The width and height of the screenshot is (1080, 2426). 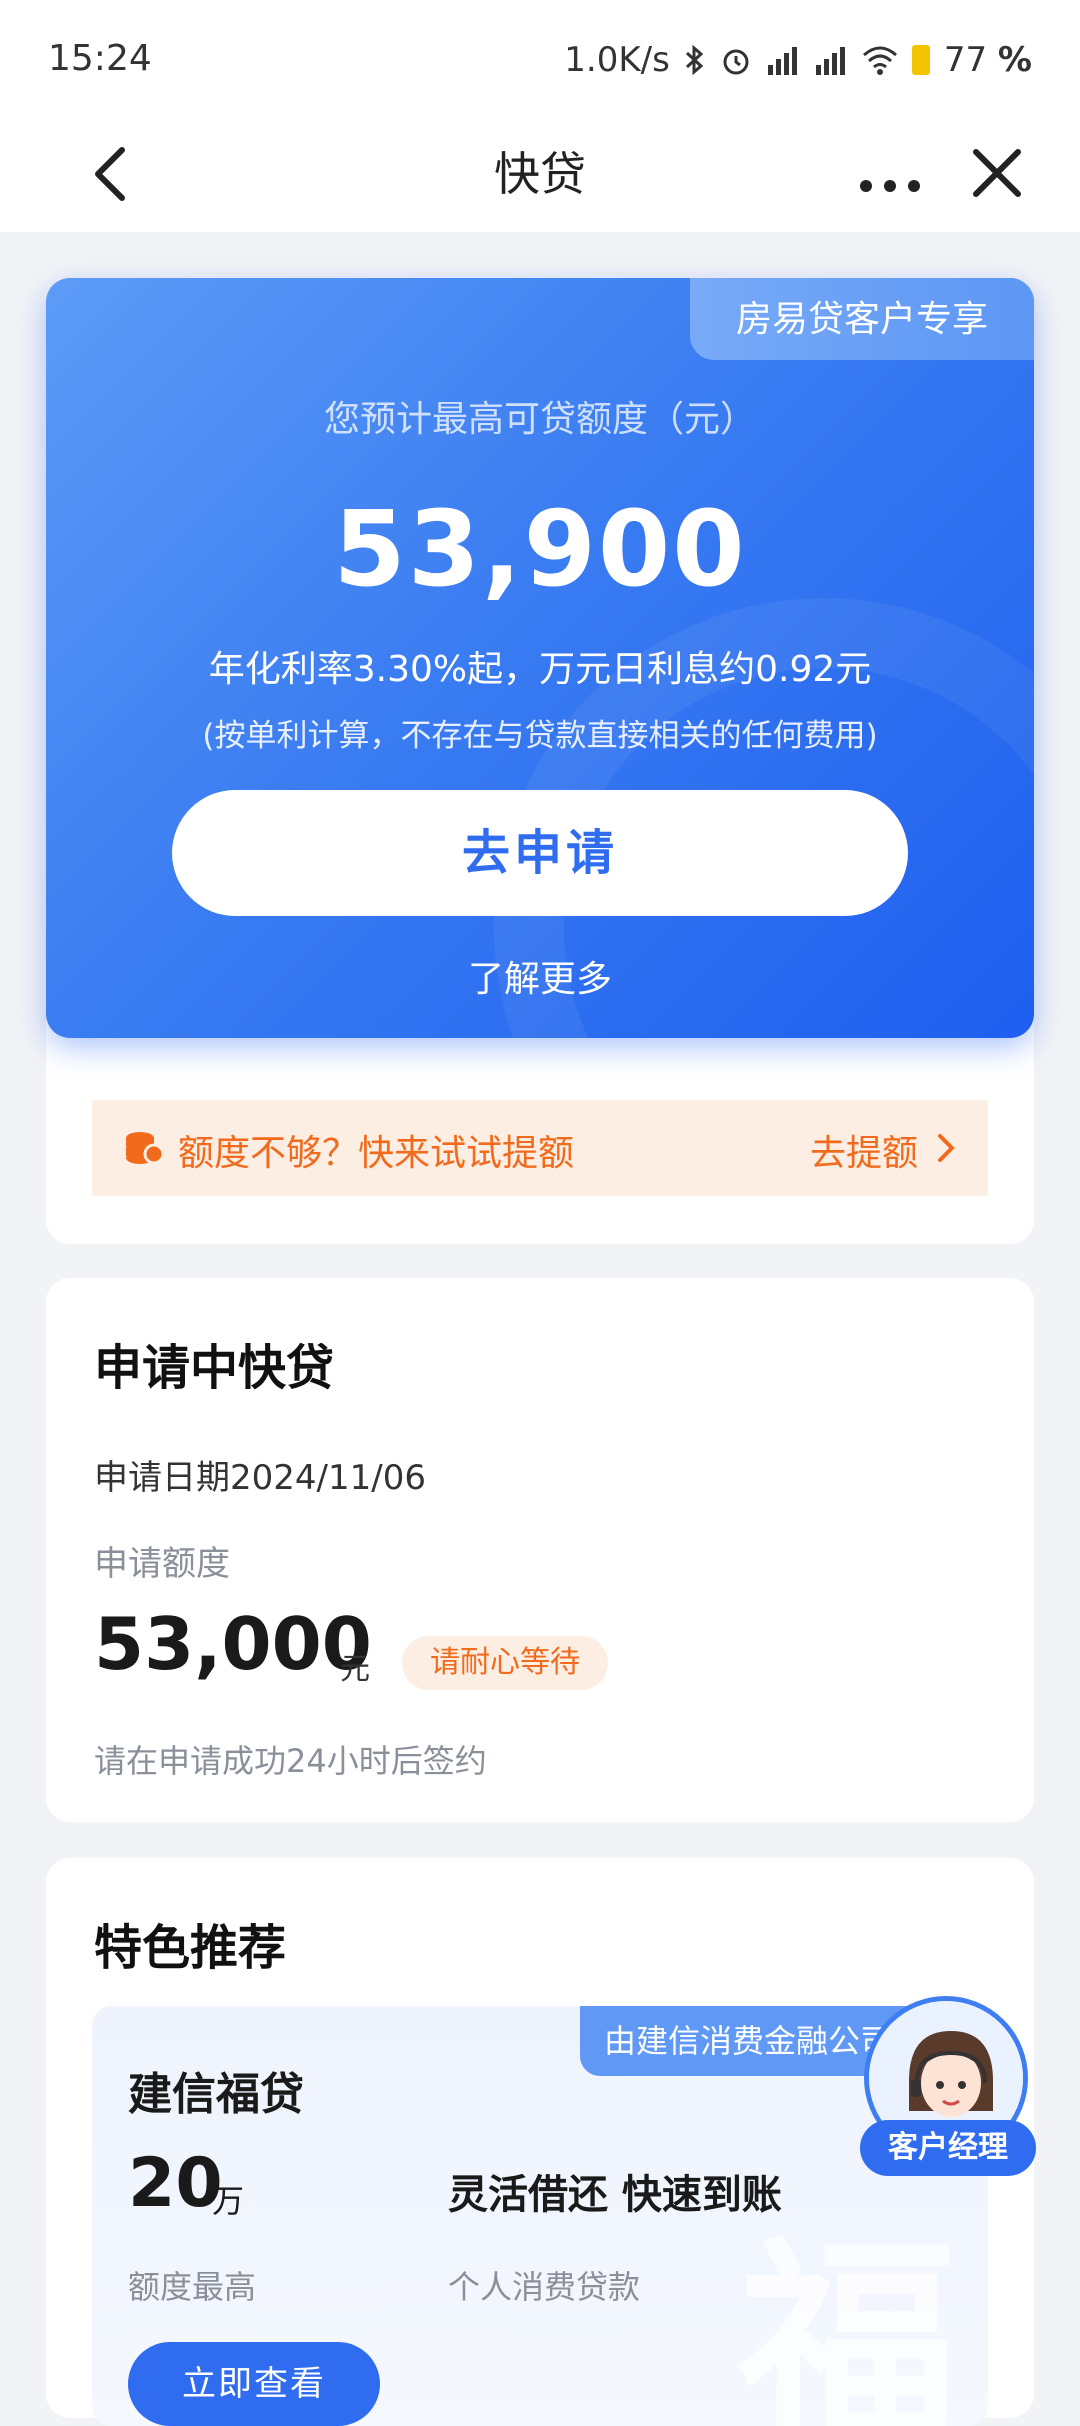 I want to click on learn-more-link: 了解更多, so click(x=540, y=976).